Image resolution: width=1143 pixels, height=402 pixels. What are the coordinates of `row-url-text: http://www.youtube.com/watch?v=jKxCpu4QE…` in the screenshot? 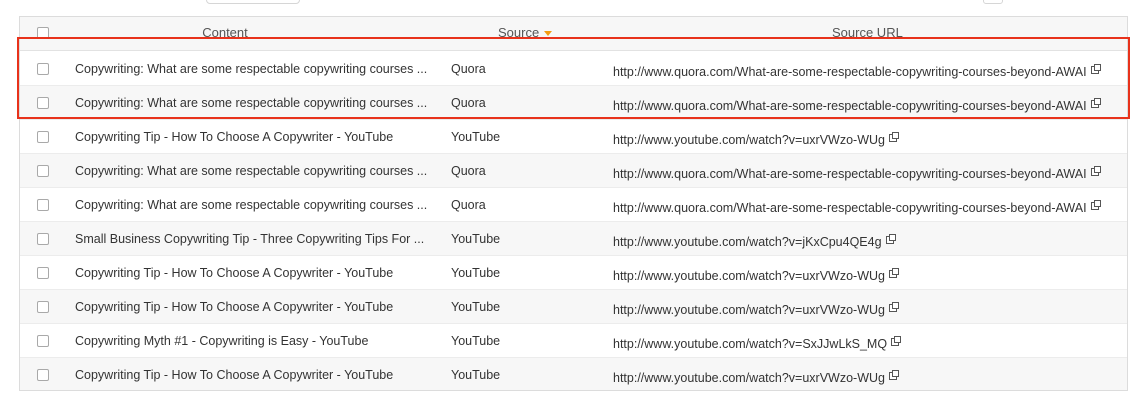 It's located at (747, 242).